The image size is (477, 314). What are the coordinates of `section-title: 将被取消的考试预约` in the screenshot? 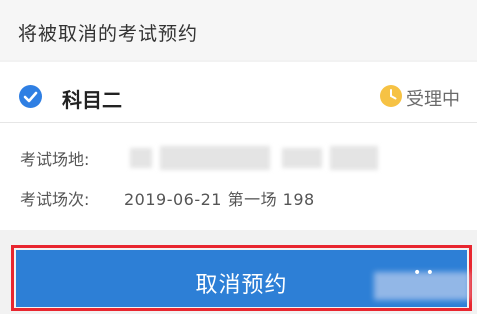 It's located at (108, 34).